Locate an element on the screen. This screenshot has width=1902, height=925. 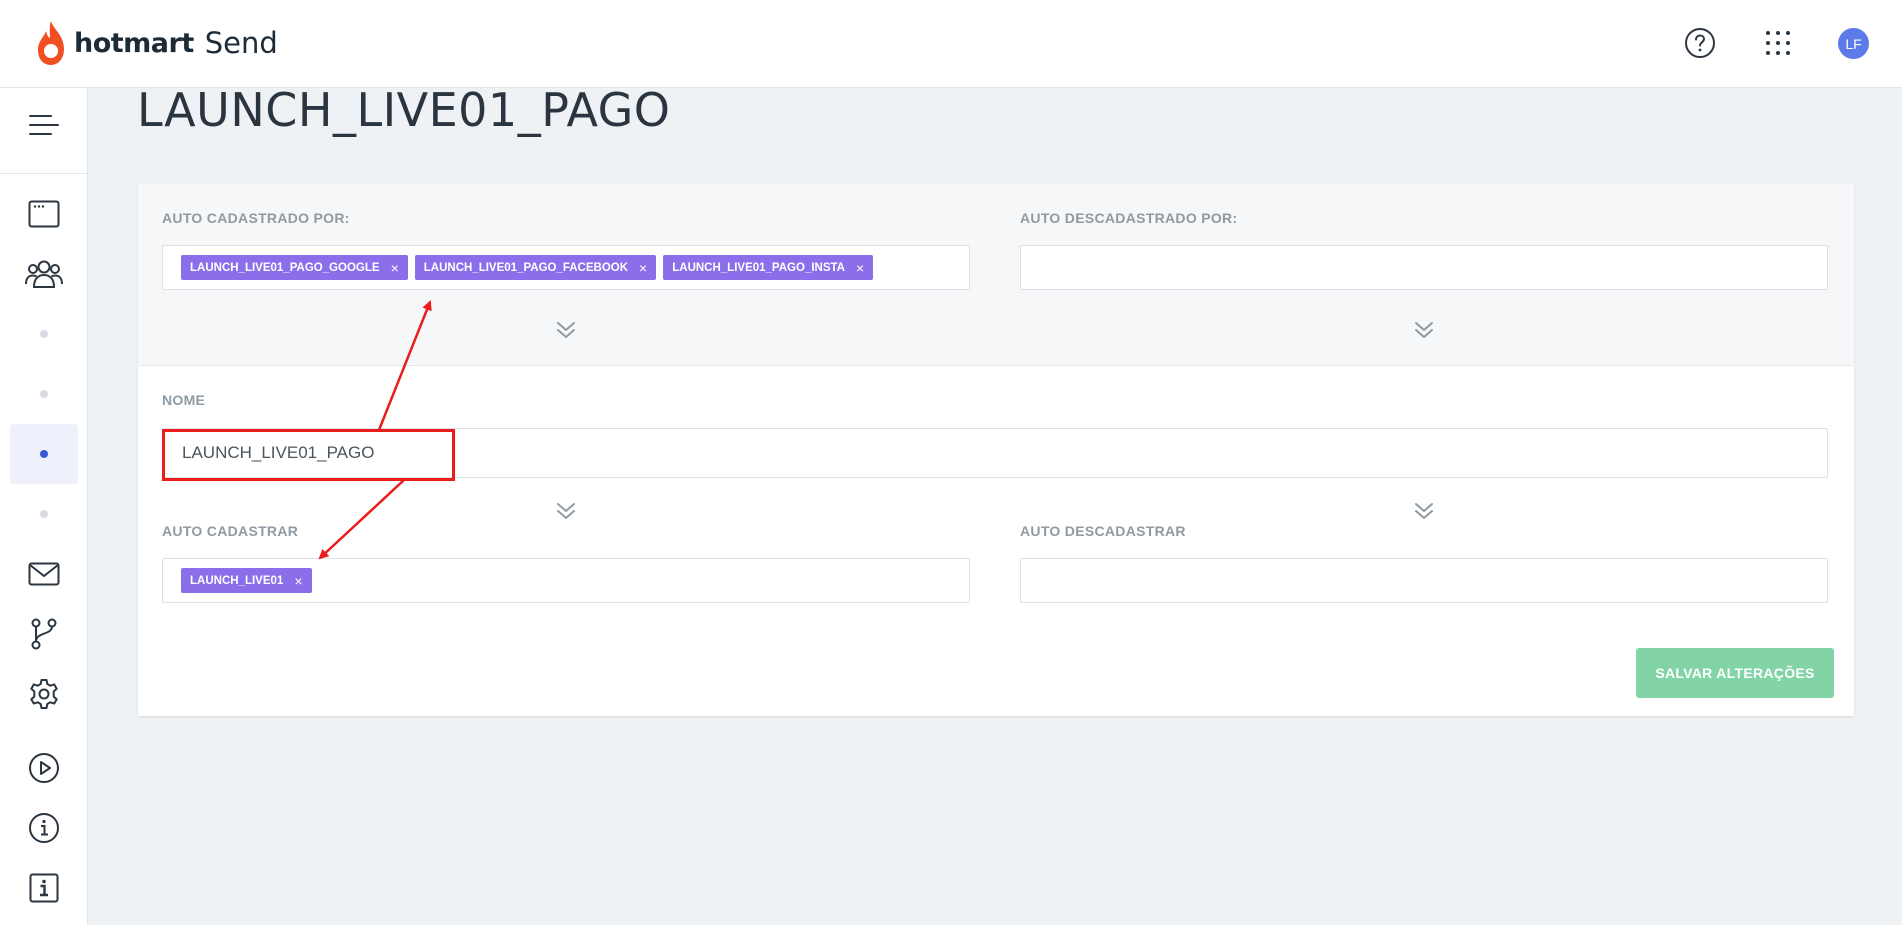
top-bar: hotmart Send LF is located at coordinates (951, 44).